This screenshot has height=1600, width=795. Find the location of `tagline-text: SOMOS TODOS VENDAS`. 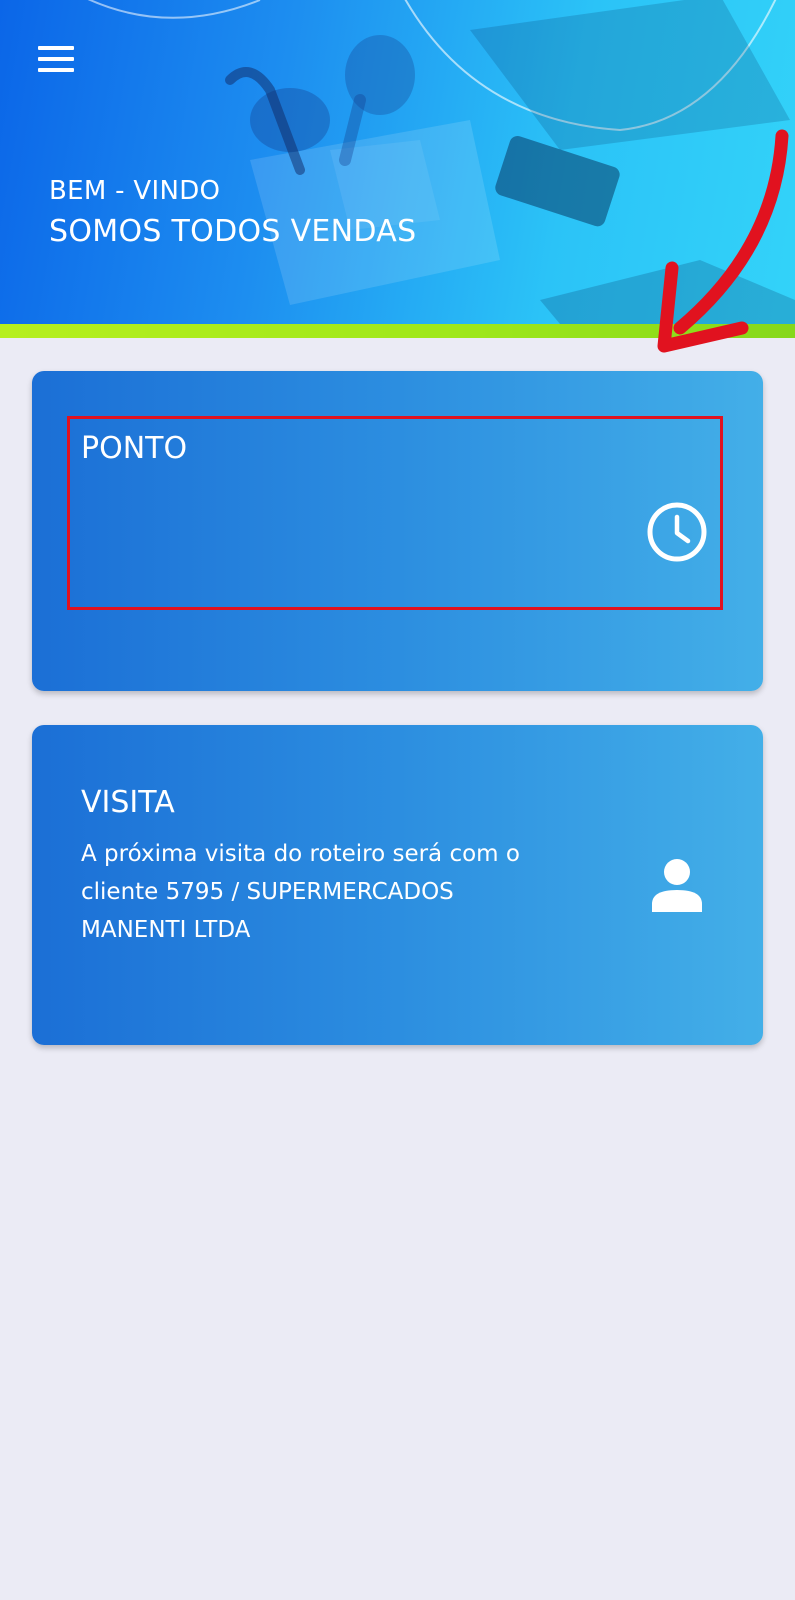

tagline-text: SOMOS TODOS VENDAS is located at coordinates (233, 231).